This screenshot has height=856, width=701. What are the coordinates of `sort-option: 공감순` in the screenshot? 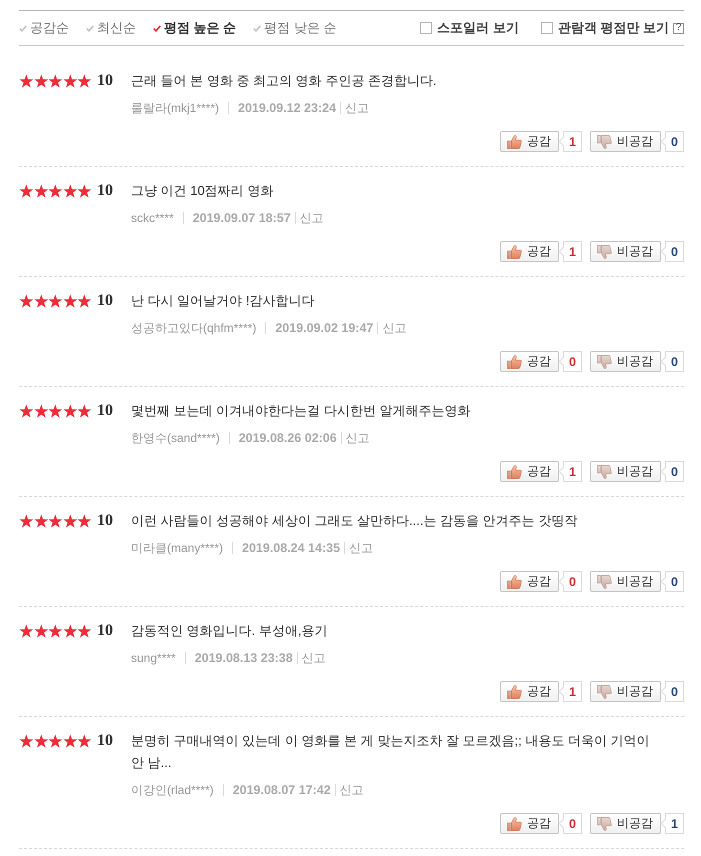 It's located at (44, 28).